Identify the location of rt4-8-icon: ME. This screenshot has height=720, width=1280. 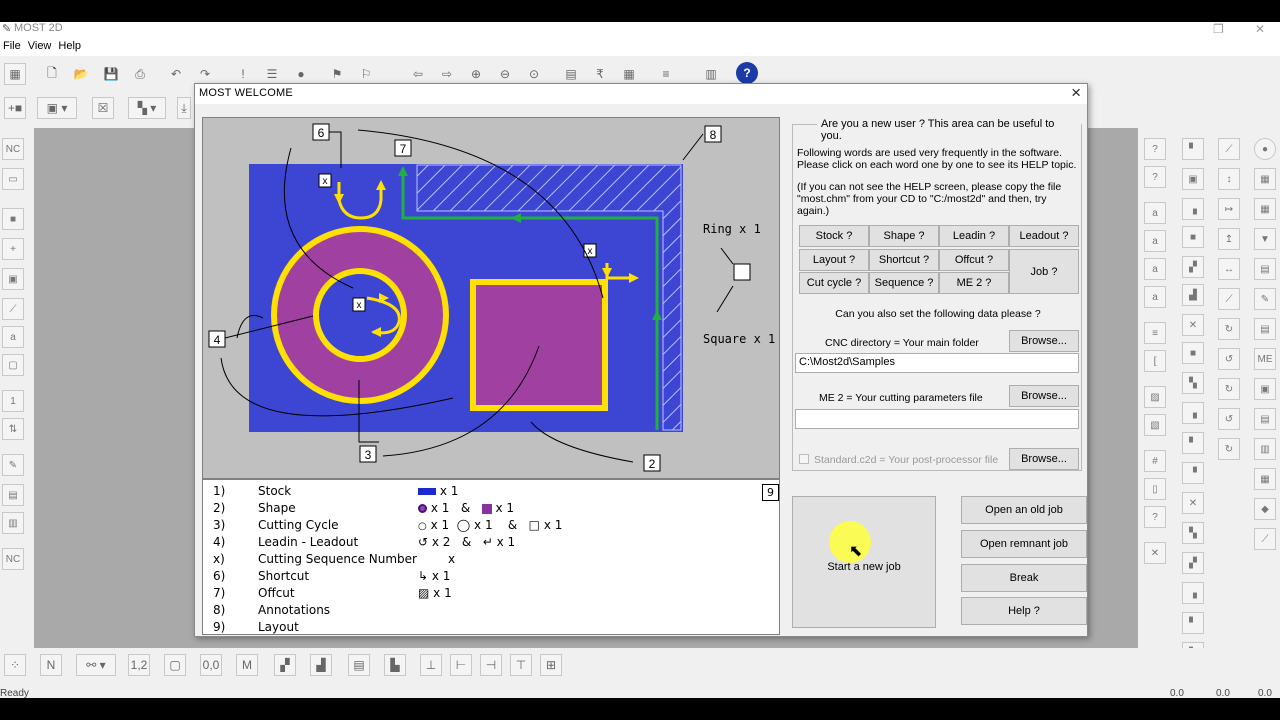
(1265, 359).